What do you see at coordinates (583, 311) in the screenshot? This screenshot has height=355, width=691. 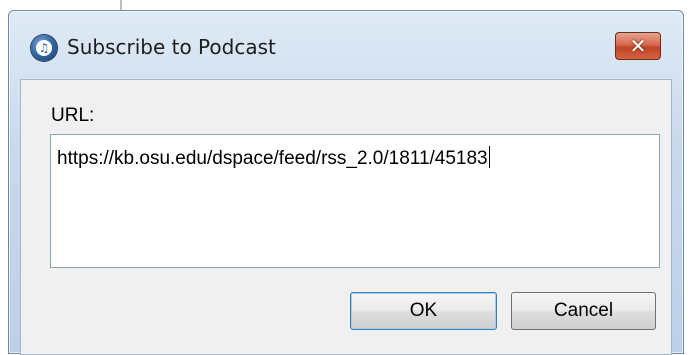 I see `cancel-button: Cancel` at bounding box center [583, 311].